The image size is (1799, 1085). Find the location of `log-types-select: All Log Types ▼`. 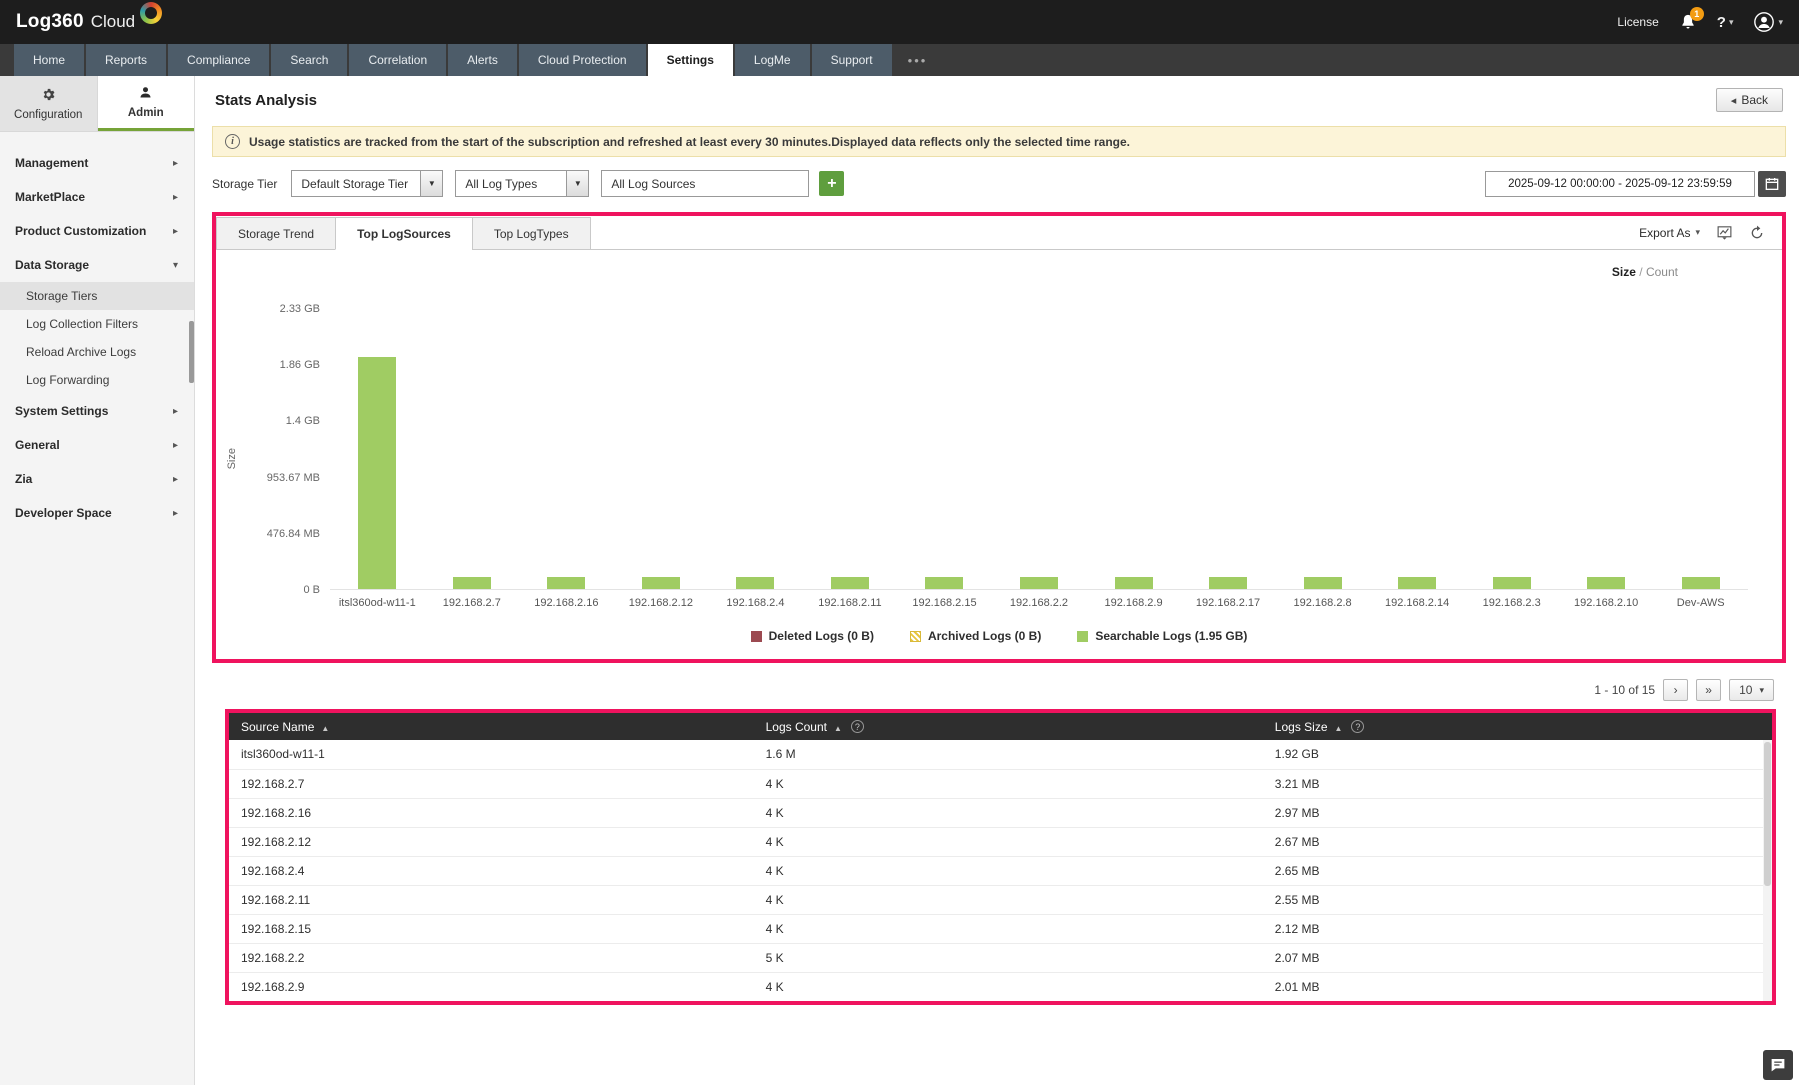

log-types-select: All Log Types ▼ is located at coordinates (522, 183).